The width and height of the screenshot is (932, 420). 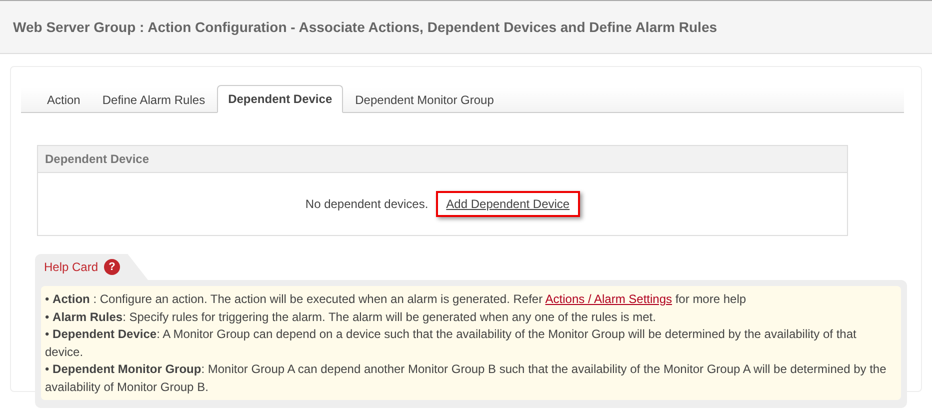 What do you see at coordinates (466, 378) in the screenshot?
I see `help-text: • Dependent Monitor Group: Monitor Group A can depend another Monitor Group B such that the availability of the Monitor Group A will be determined by the availability of Monitor Group B.` at bounding box center [466, 378].